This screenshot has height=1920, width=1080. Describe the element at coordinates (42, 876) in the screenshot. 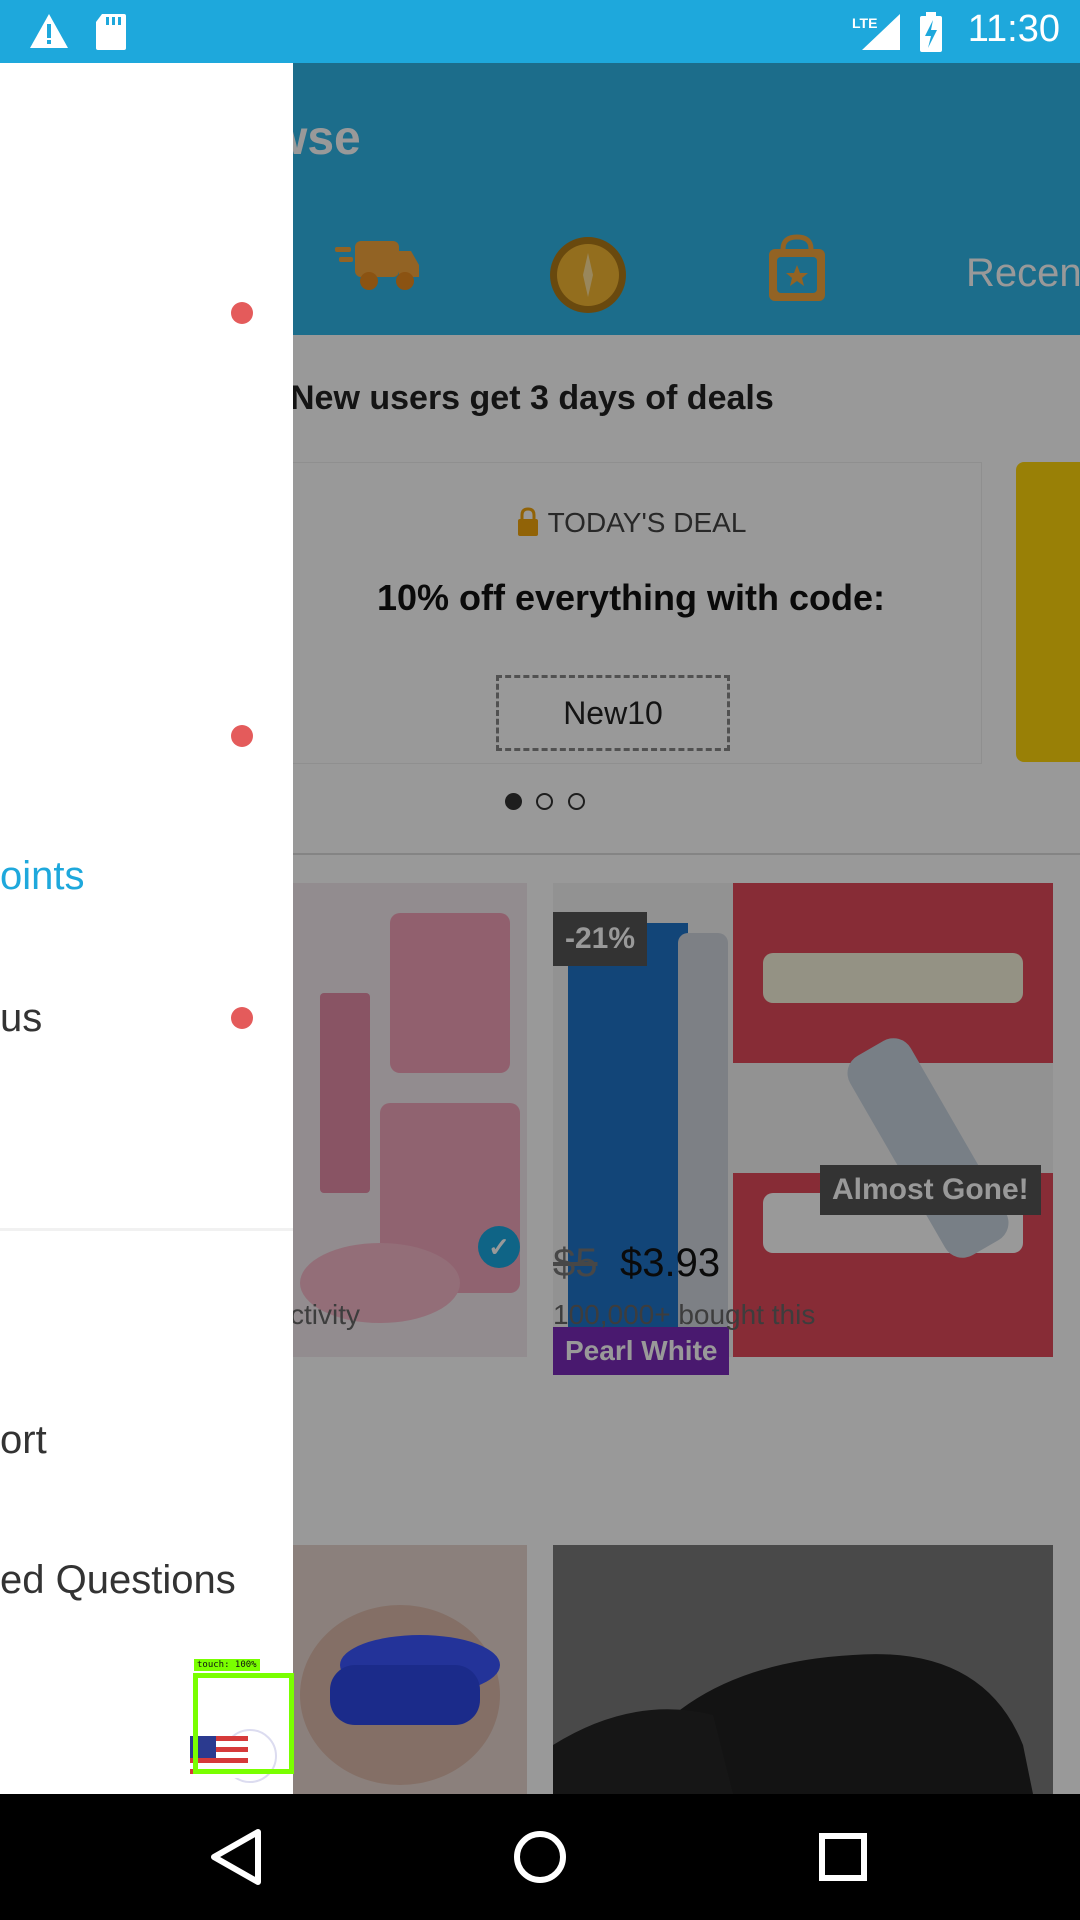

I see `drawer-item-points: oints` at that location.